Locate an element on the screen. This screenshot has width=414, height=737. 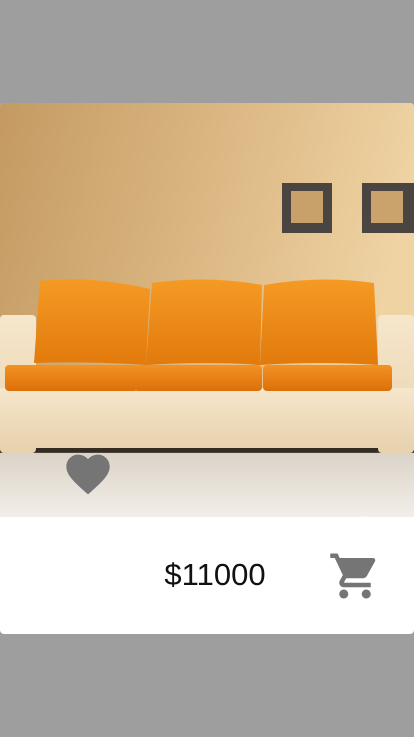
favorite-button is located at coordinates (88, 472).